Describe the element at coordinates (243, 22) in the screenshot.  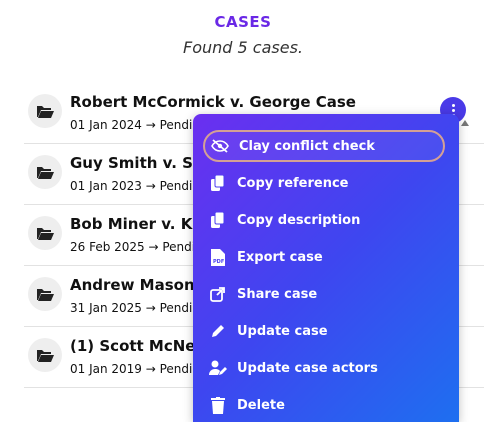
I see `page-title: CASES` at that location.